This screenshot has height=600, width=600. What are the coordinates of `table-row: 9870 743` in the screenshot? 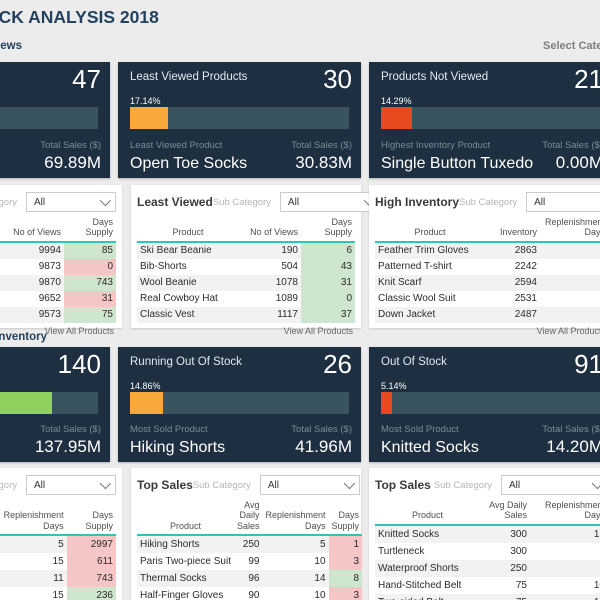 It's located at (58, 282).